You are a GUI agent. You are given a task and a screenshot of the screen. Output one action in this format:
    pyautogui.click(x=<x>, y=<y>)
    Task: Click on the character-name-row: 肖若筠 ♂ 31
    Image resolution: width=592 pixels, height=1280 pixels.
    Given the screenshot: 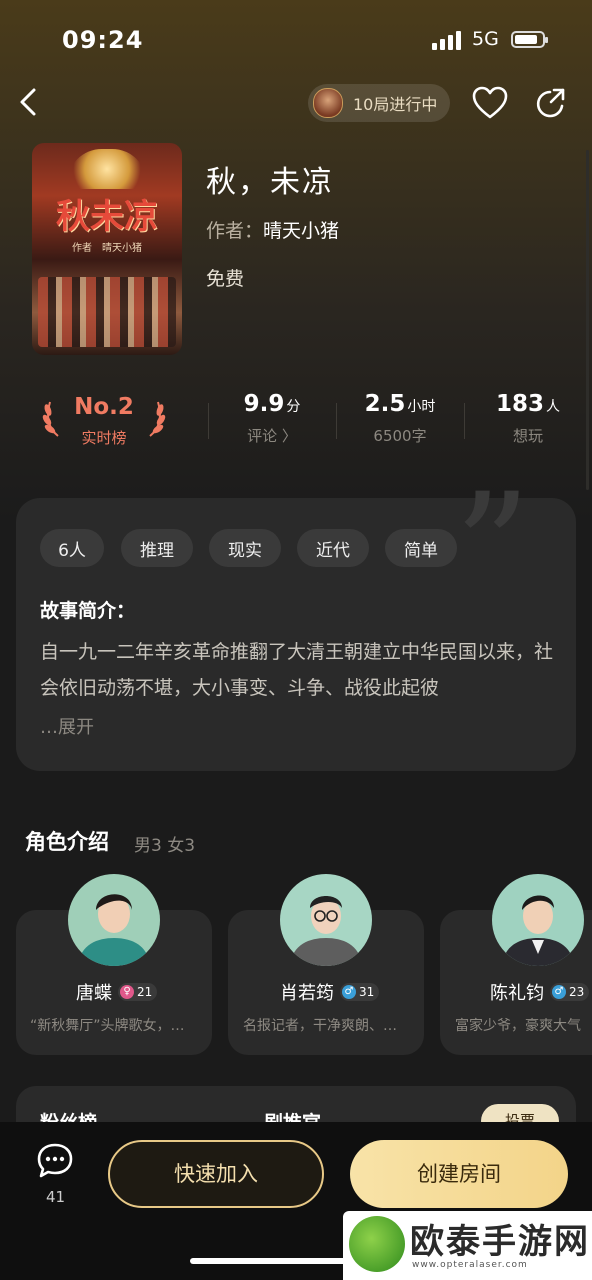 What is the action you would take?
    pyautogui.click(x=330, y=992)
    